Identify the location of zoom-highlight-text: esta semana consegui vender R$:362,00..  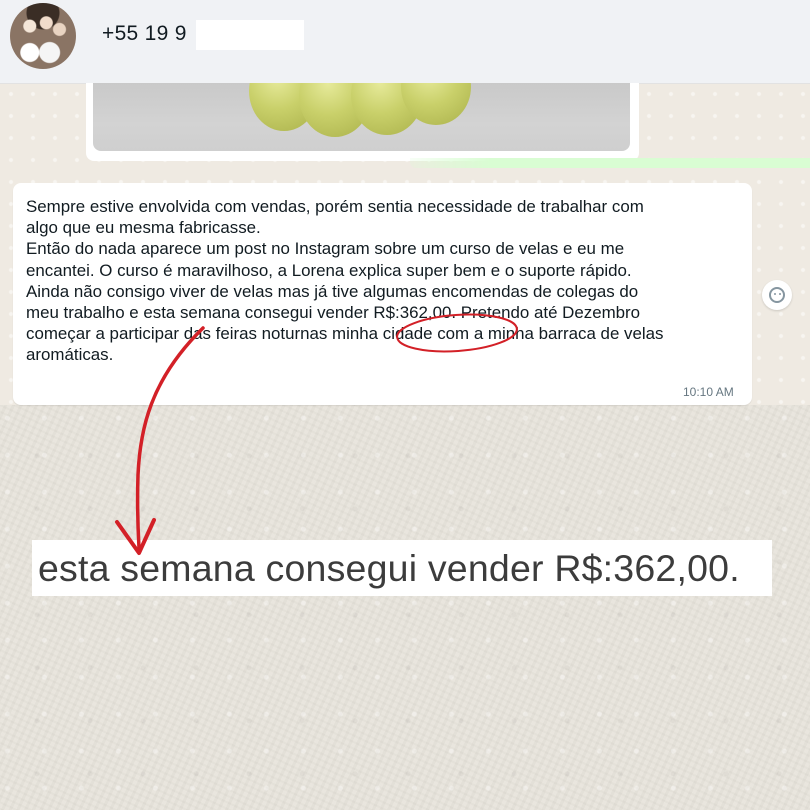
(389, 568).